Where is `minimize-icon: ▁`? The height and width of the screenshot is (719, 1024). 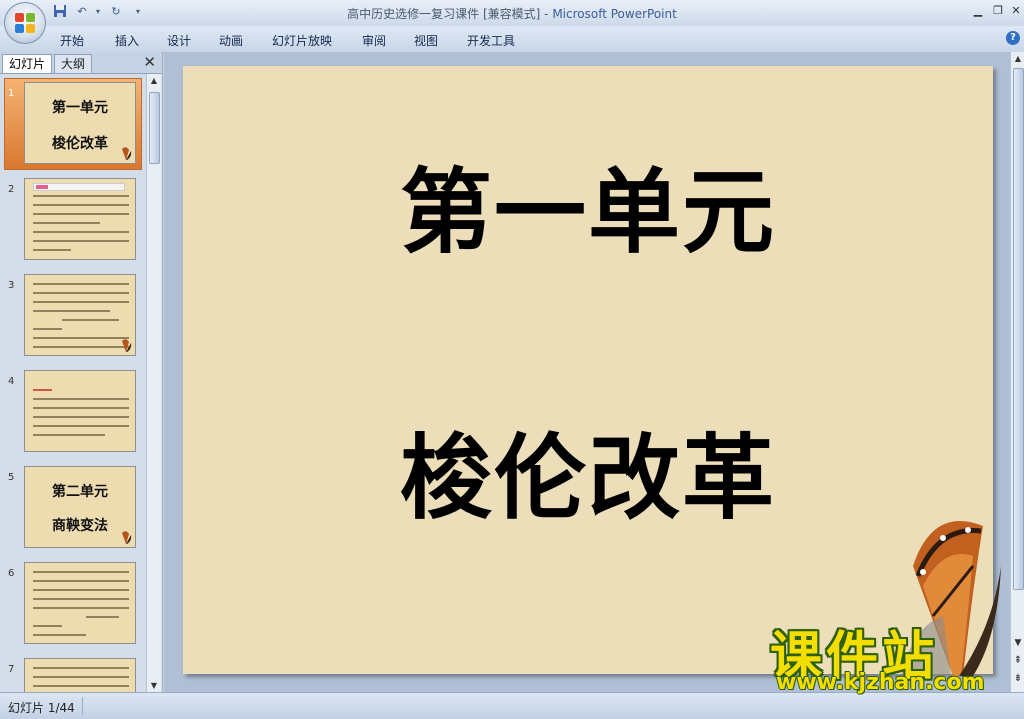
minimize-icon: ▁ is located at coordinates (978, 11).